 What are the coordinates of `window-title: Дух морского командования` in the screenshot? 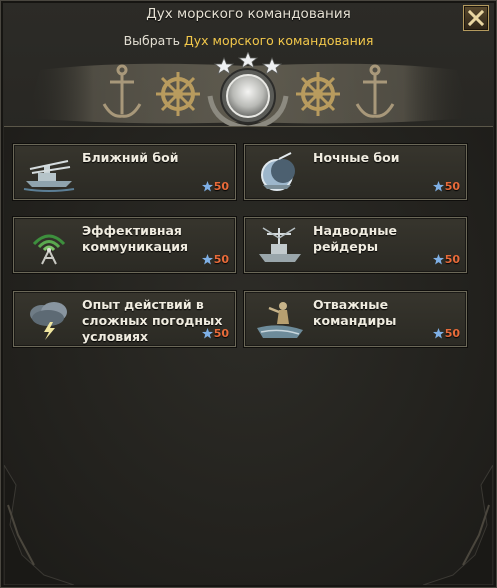 It's located at (248, 14).